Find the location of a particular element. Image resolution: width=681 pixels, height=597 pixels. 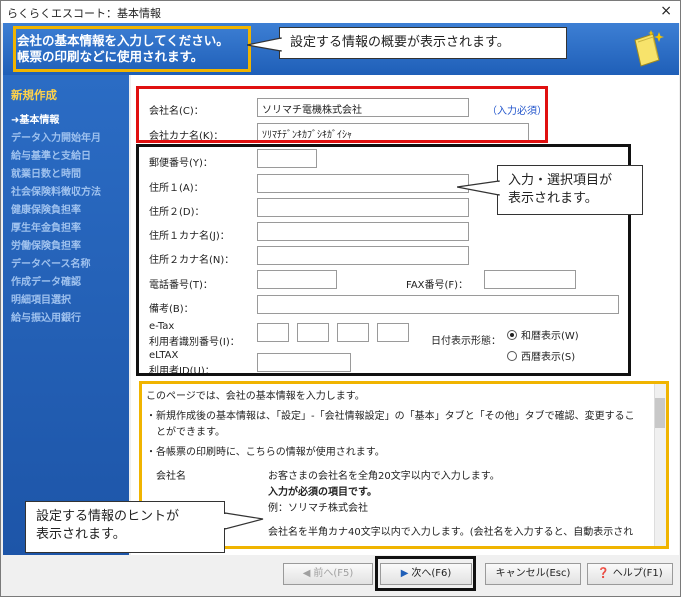

hint-term: 会社名 is located at coordinates (171, 476).